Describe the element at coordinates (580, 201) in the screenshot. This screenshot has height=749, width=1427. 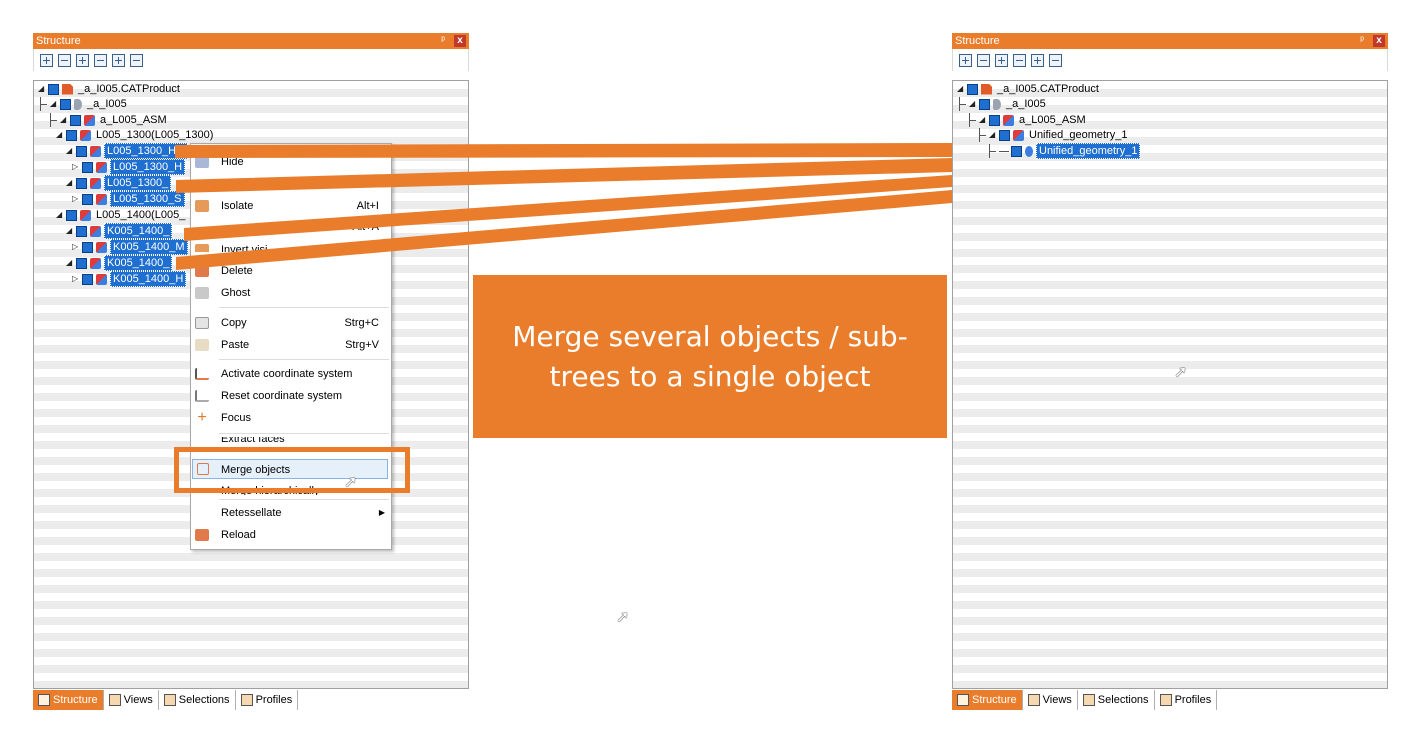
I see `arrow-group` at that location.